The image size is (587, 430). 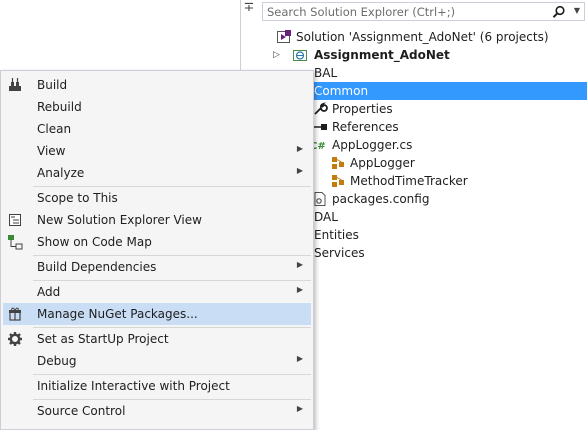 What do you see at coordinates (320, 199) in the screenshot?
I see `config-file-icon` at bounding box center [320, 199].